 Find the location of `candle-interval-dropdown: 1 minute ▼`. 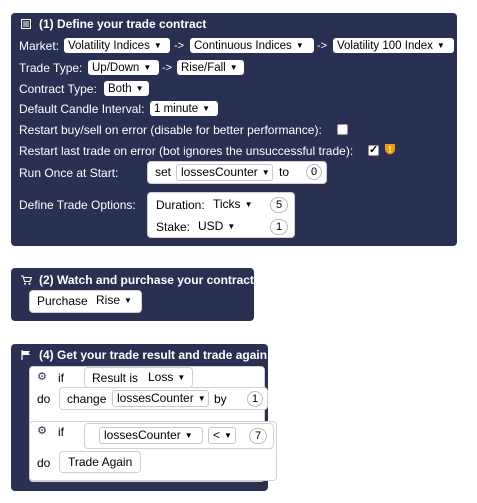

candle-interval-dropdown: 1 minute ▼ is located at coordinates (184, 108).